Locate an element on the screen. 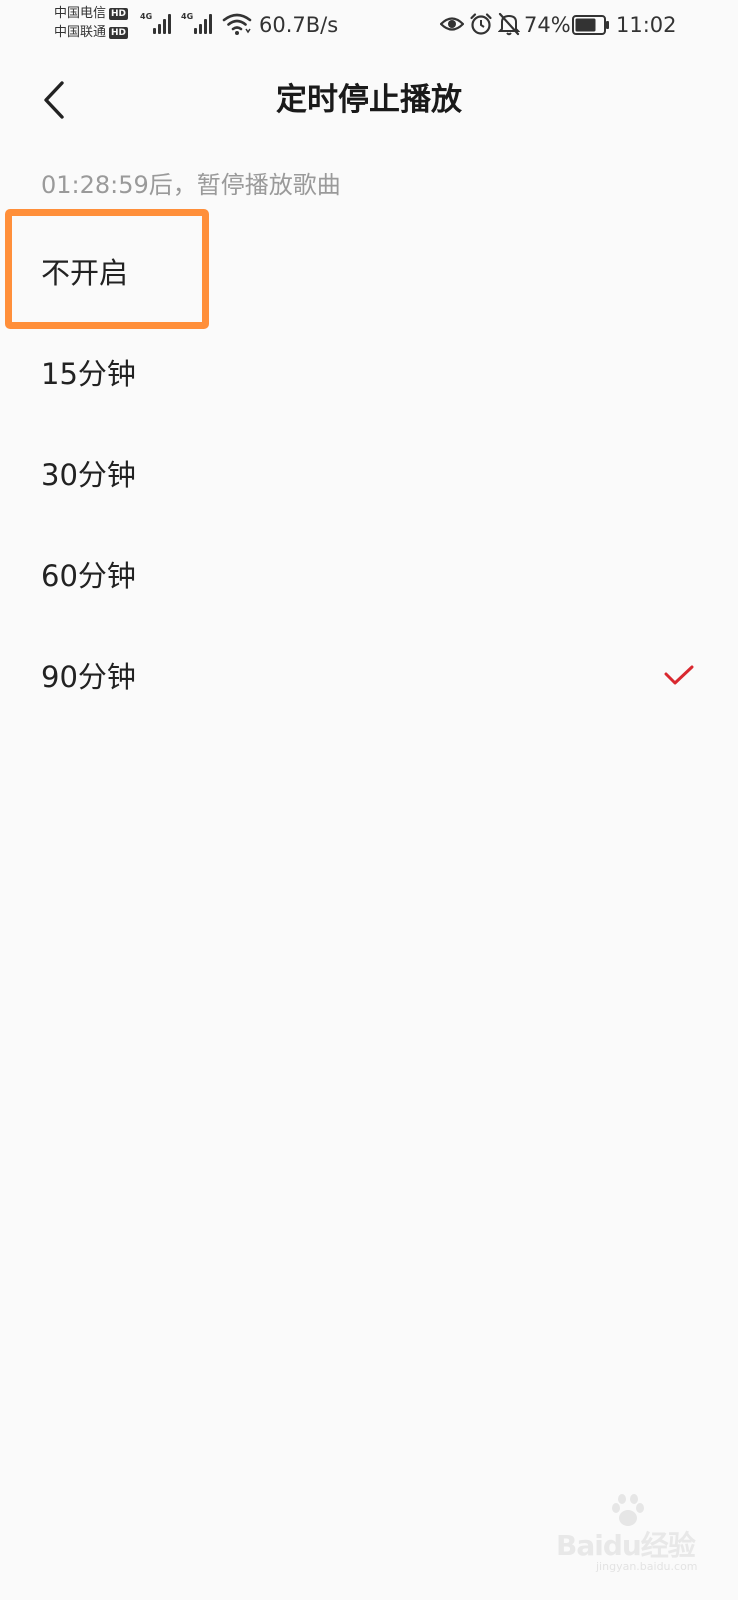  option-label: 60分钟 is located at coordinates (88, 575).